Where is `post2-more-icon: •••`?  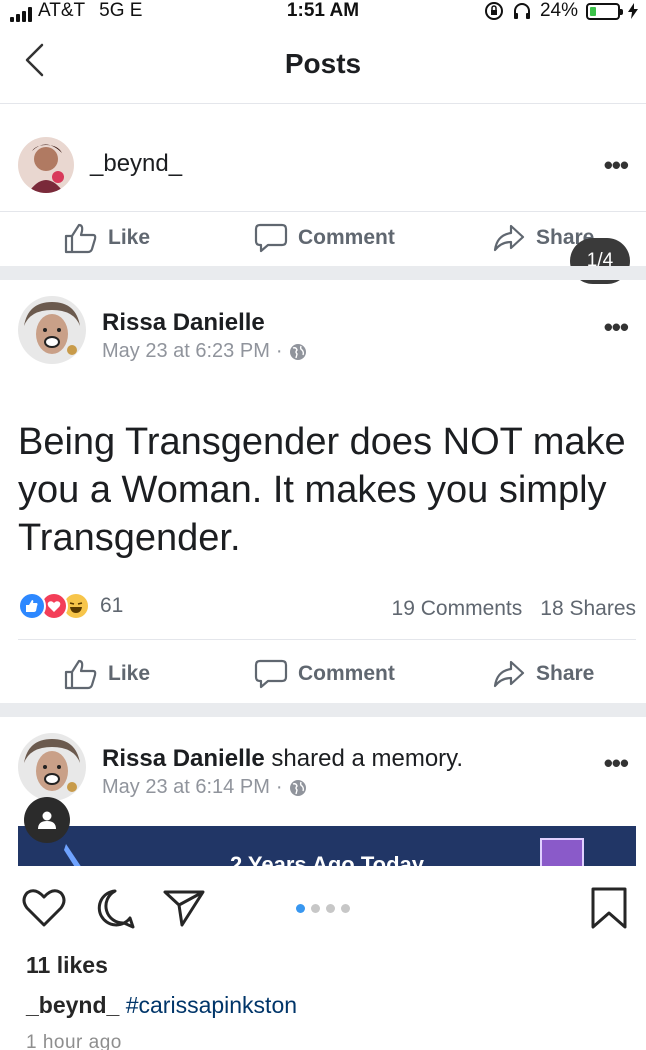
post2-more-icon: ••• is located at coordinates (616, 327).